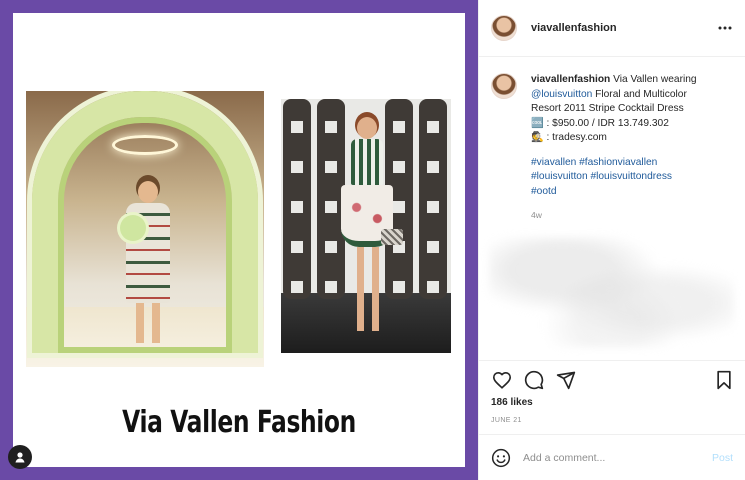  I want to click on emoji-icon, so click(501, 458).